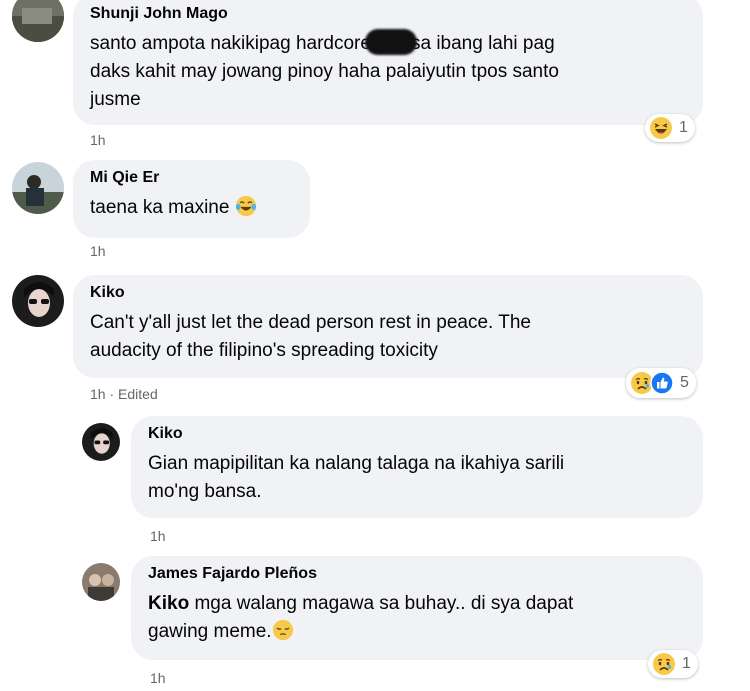 The height and width of the screenshot is (691, 750). Describe the element at coordinates (168, 603) in the screenshot. I see `mention-link: Kiko` at that location.